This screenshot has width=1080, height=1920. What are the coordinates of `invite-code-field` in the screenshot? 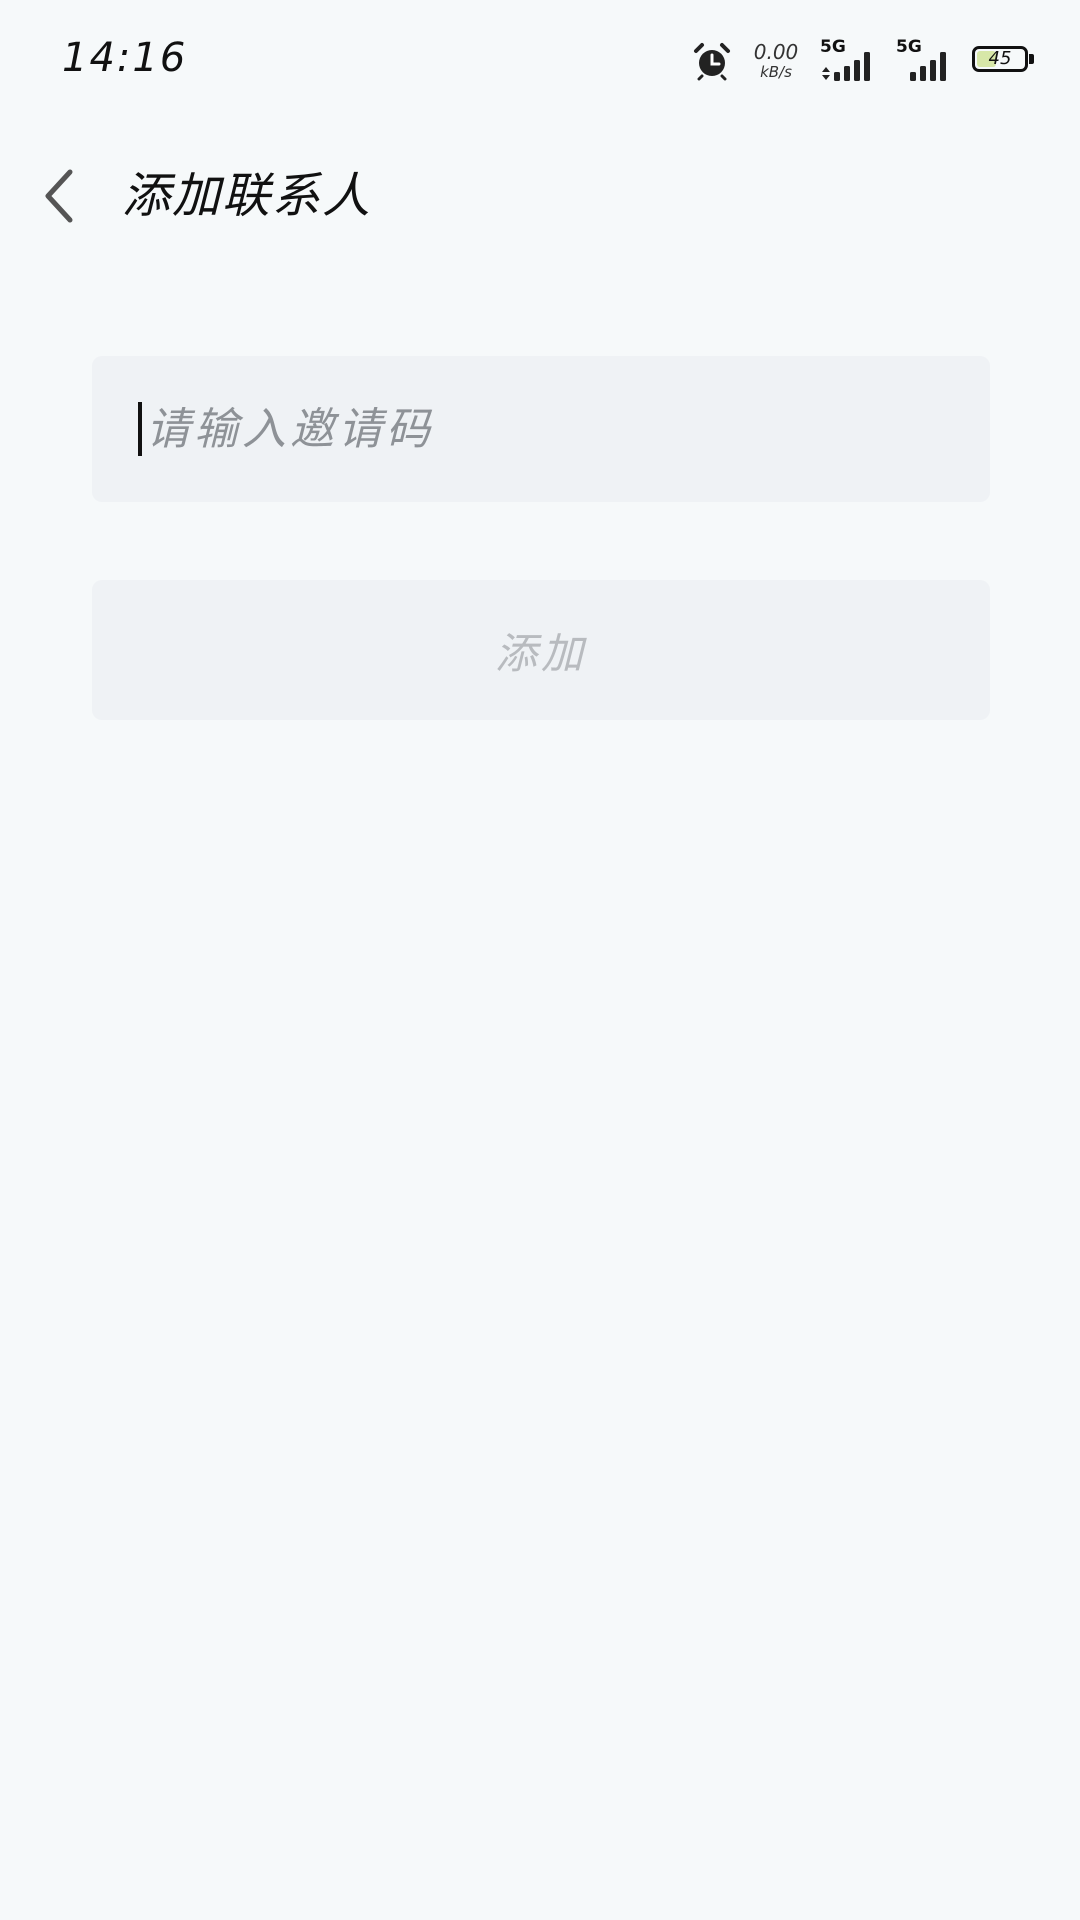 It's located at (541, 429).